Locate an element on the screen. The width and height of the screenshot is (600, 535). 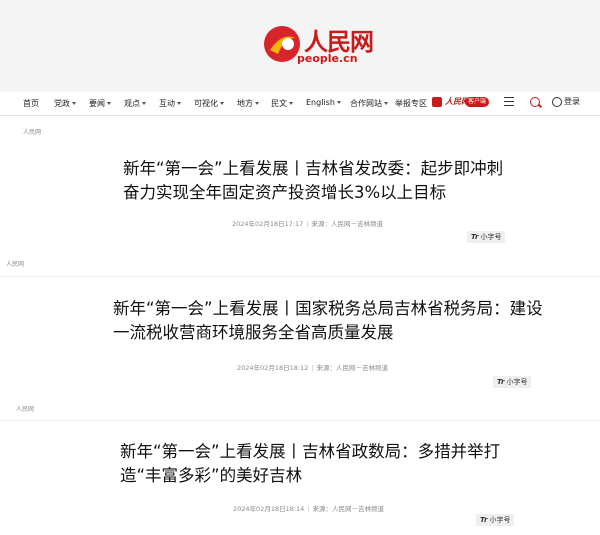
article-title: 新年“第一会”上看发展丨吉林省政数局：多措并举打造“丰富多彩”的美好吉林 is located at coordinates (310, 463).